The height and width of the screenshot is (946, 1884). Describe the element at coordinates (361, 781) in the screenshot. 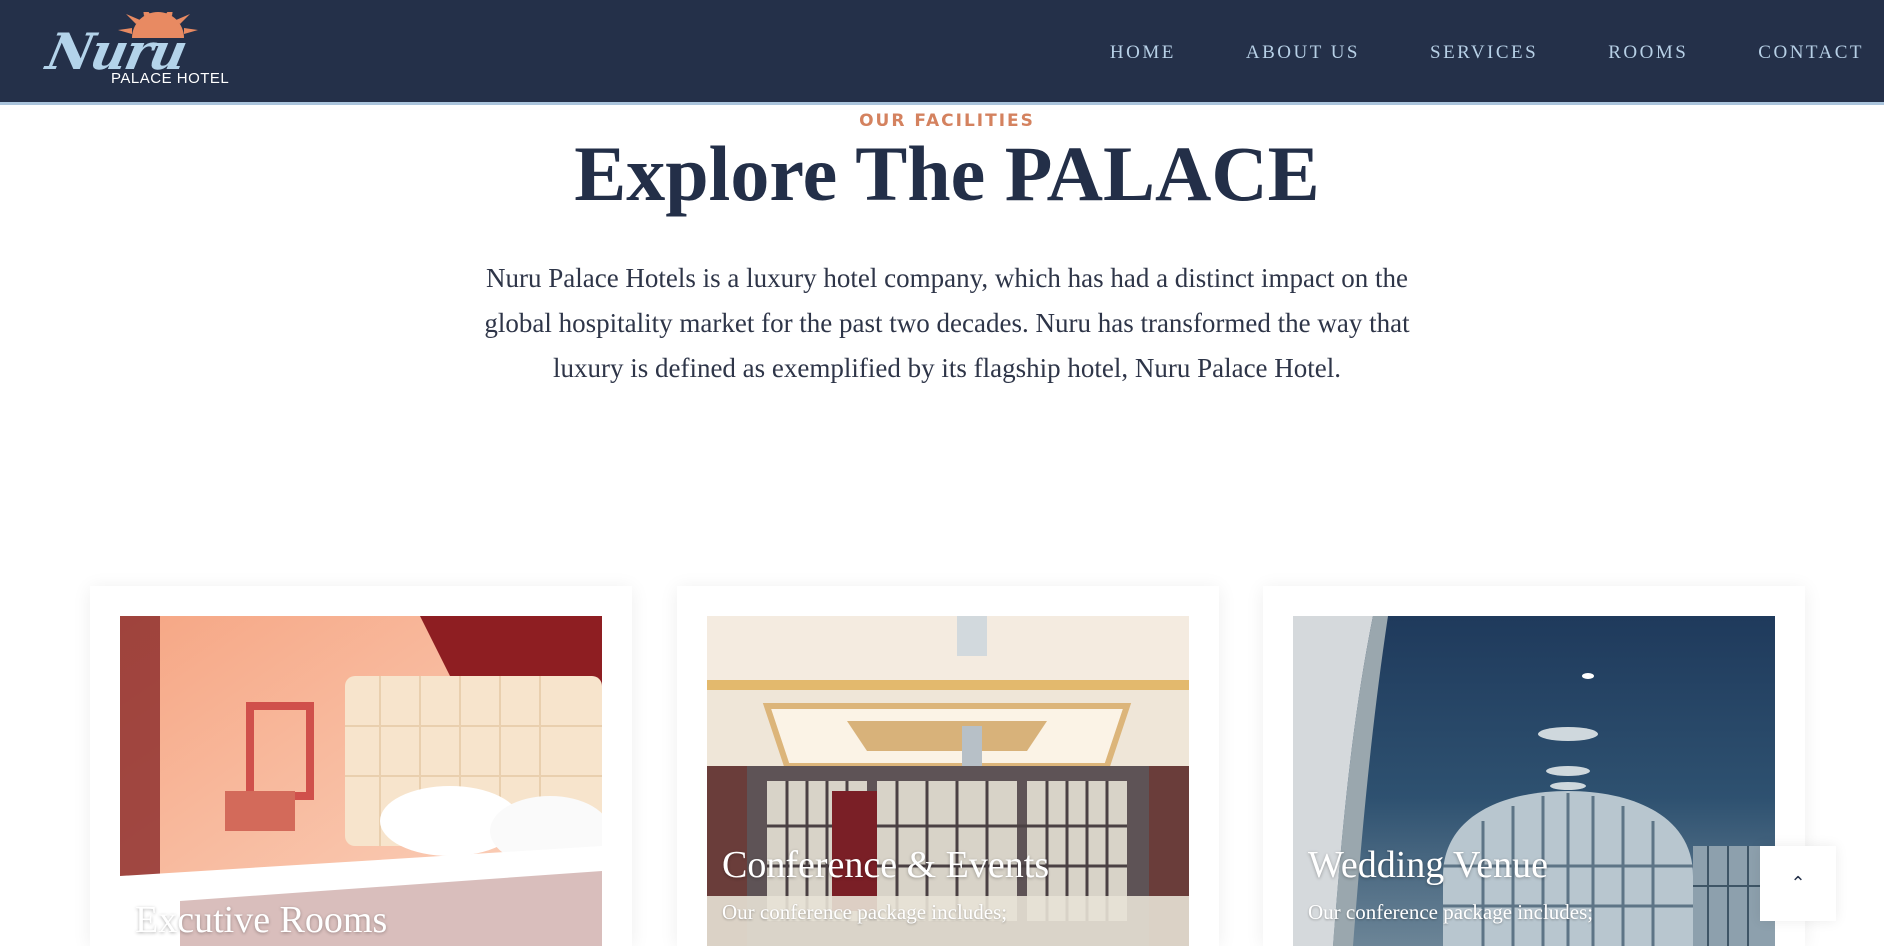

I see `rooms-photo` at that location.